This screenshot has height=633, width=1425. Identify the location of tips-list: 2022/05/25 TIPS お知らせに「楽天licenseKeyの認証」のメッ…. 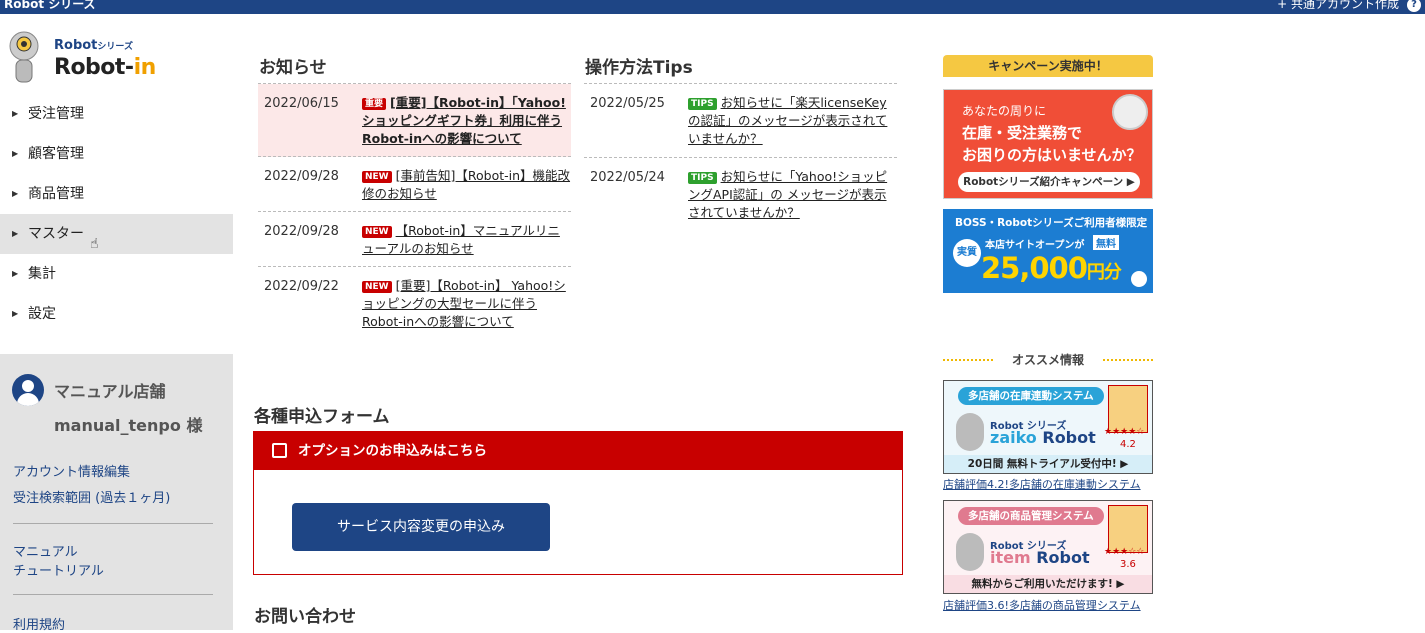
(740, 157).